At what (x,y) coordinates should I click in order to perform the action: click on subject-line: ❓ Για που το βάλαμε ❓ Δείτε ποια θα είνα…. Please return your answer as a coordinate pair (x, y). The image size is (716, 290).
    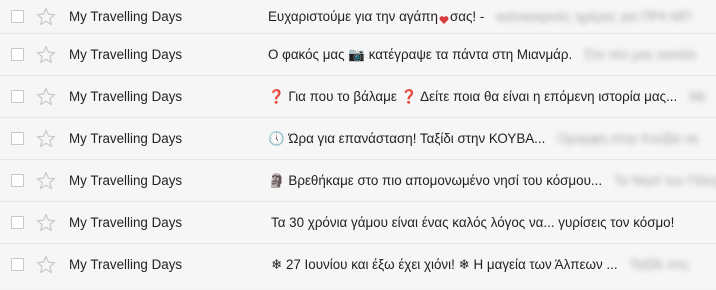
    Looking at the image, I should click on (487, 97).